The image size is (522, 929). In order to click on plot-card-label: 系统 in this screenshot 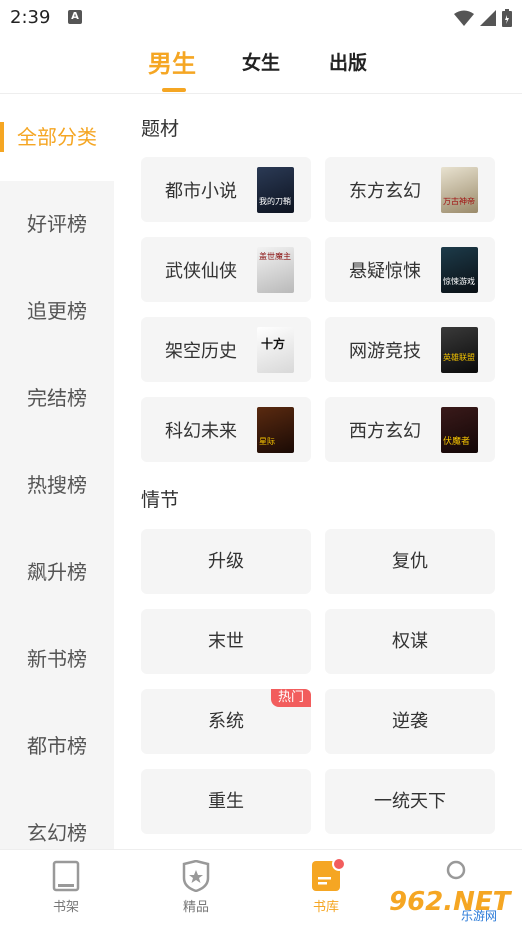, I will do `click(226, 721)`.